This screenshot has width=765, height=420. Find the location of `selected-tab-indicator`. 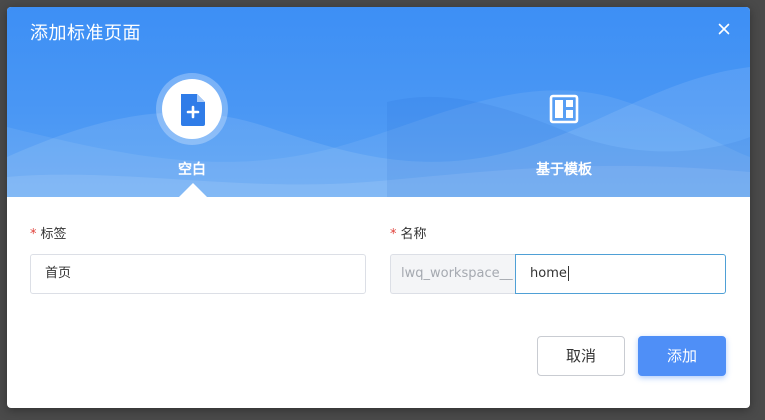

selected-tab-indicator is located at coordinates (193, 190).